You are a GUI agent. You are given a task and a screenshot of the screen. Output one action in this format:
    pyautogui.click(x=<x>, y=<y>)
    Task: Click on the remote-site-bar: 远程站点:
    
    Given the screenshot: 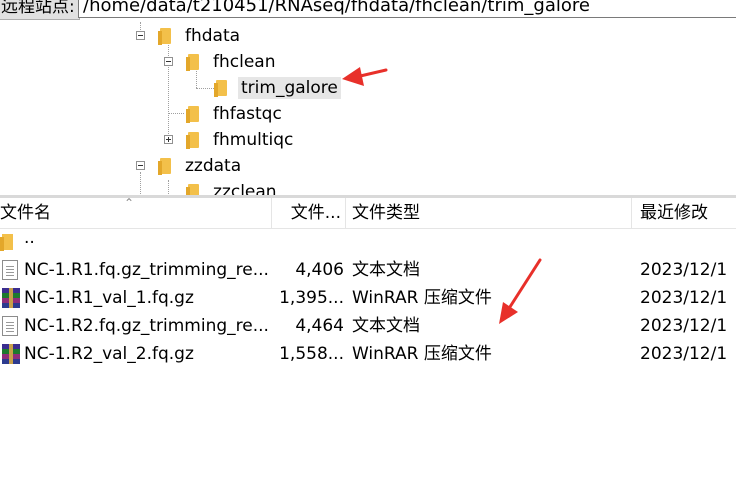 What is the action you would take?
    pyautogui.click(x=368, y=11)
    